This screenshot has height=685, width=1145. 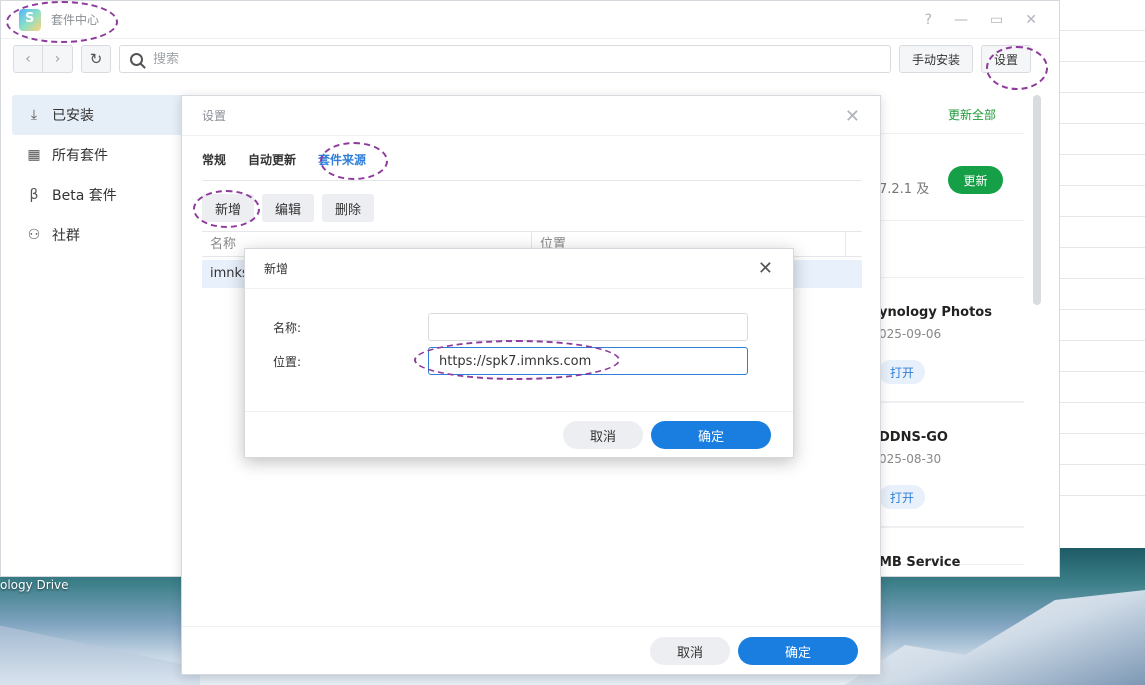 What do you see at coordinates (920, 562) in the screenshot?
I see `package-name: MB Service` at bounding box center [920, 562].